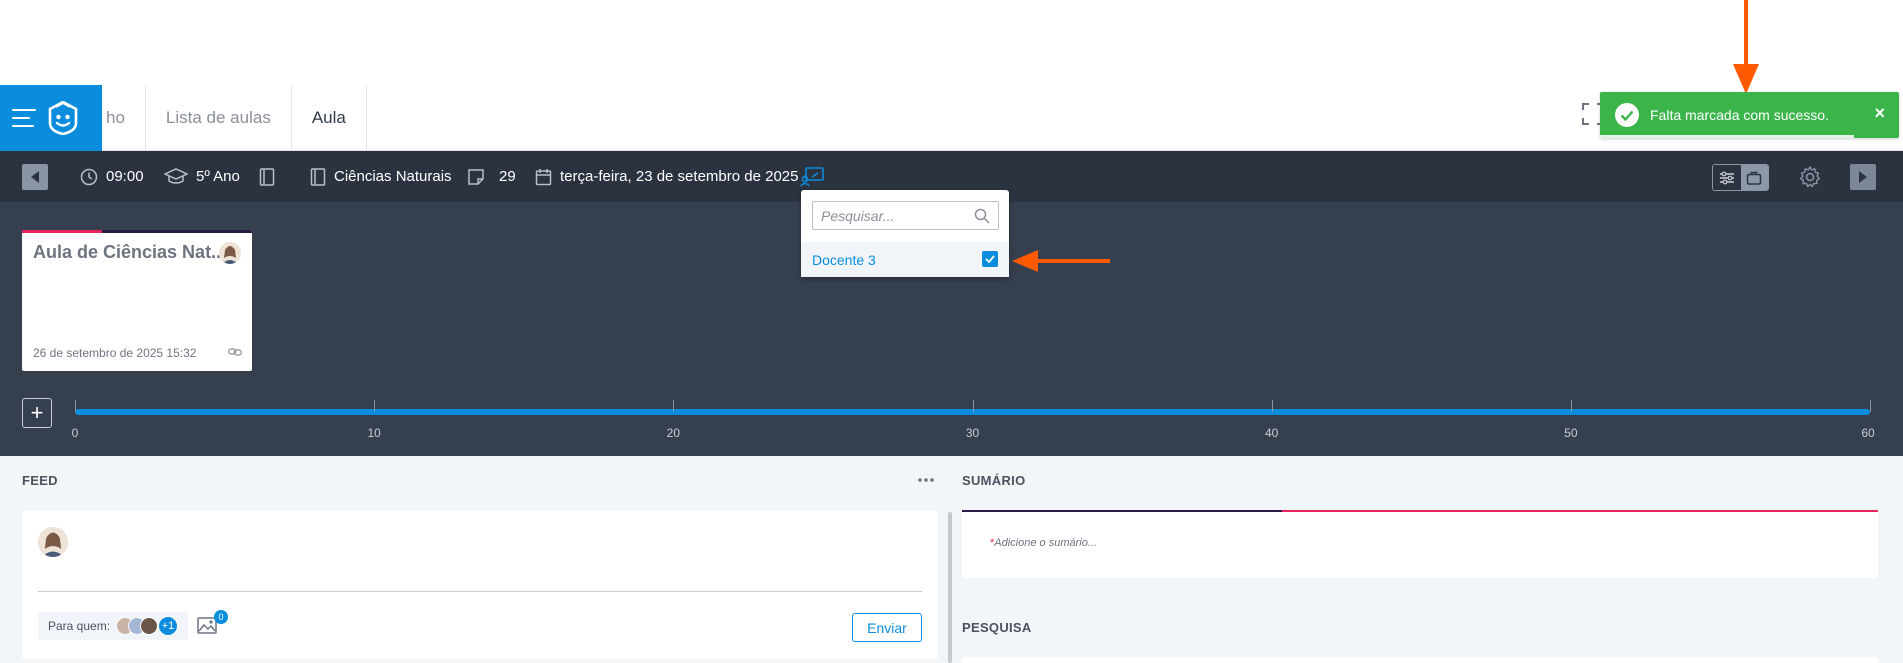 Image resolution: width=1903 pixels, height=663 pixels. What do you see at coordinates (218, 176) in the screenshot?
I see `lesson-grade-value: 5º Ano` at bounding box center [218, 176].